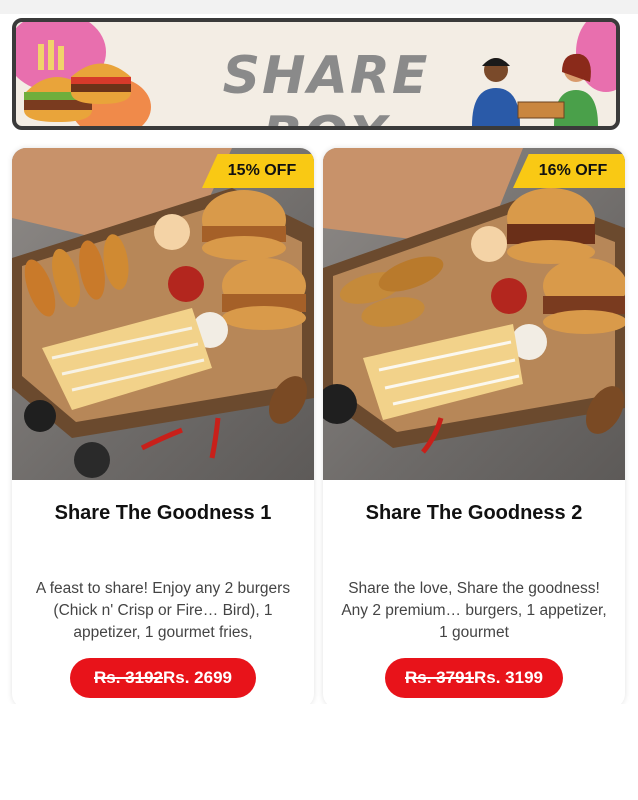 This screenshot has width=638, height=800. I want to click on original-price: Rs. 3791, so click(439, 677).